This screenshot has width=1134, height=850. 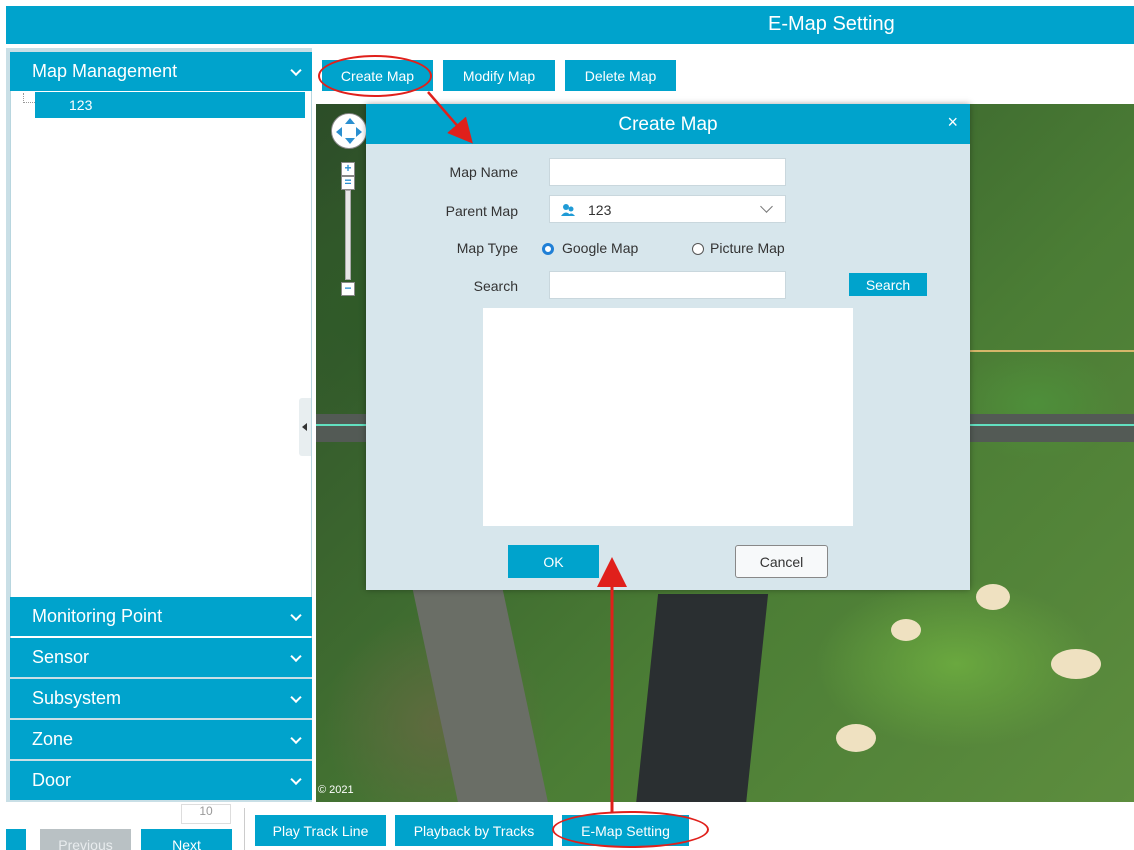 What do you see at coordinates (888, 284) in the screenshot?
I see `search-button: Search` at bounding box center [888, 284].